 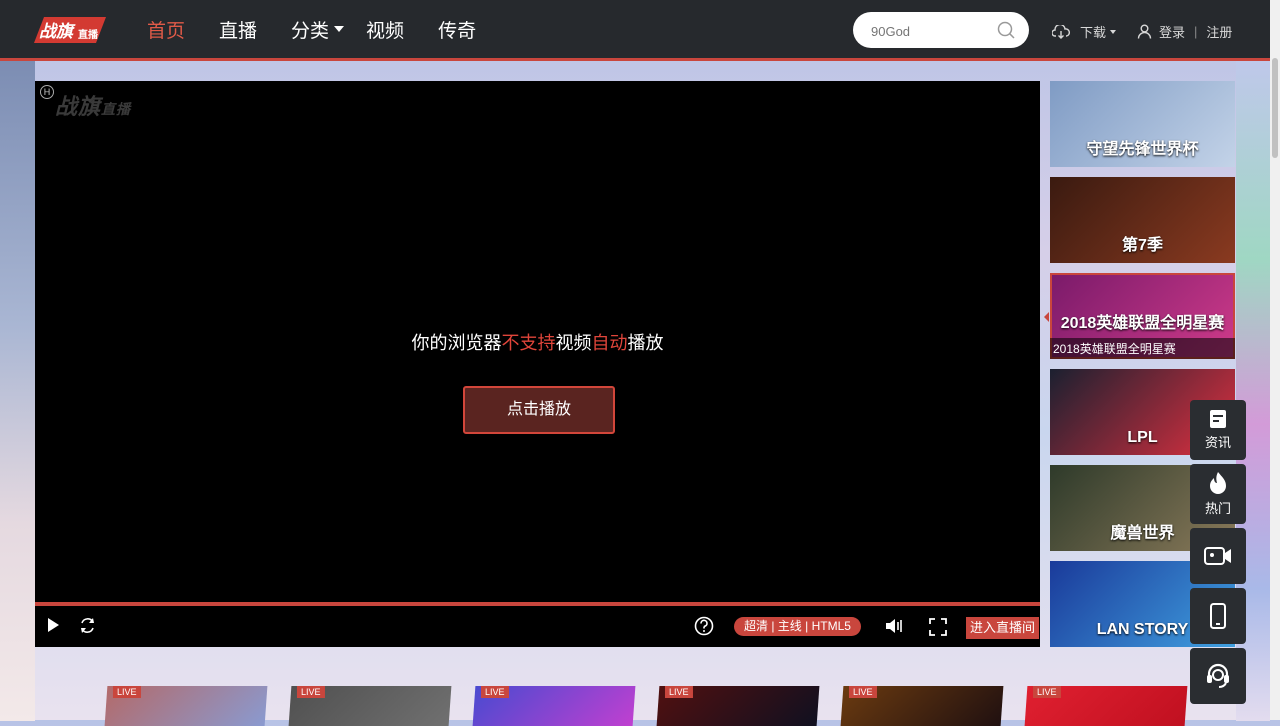 I want to click on watermark-sub-text: 直播, so click(x=116, y=109).